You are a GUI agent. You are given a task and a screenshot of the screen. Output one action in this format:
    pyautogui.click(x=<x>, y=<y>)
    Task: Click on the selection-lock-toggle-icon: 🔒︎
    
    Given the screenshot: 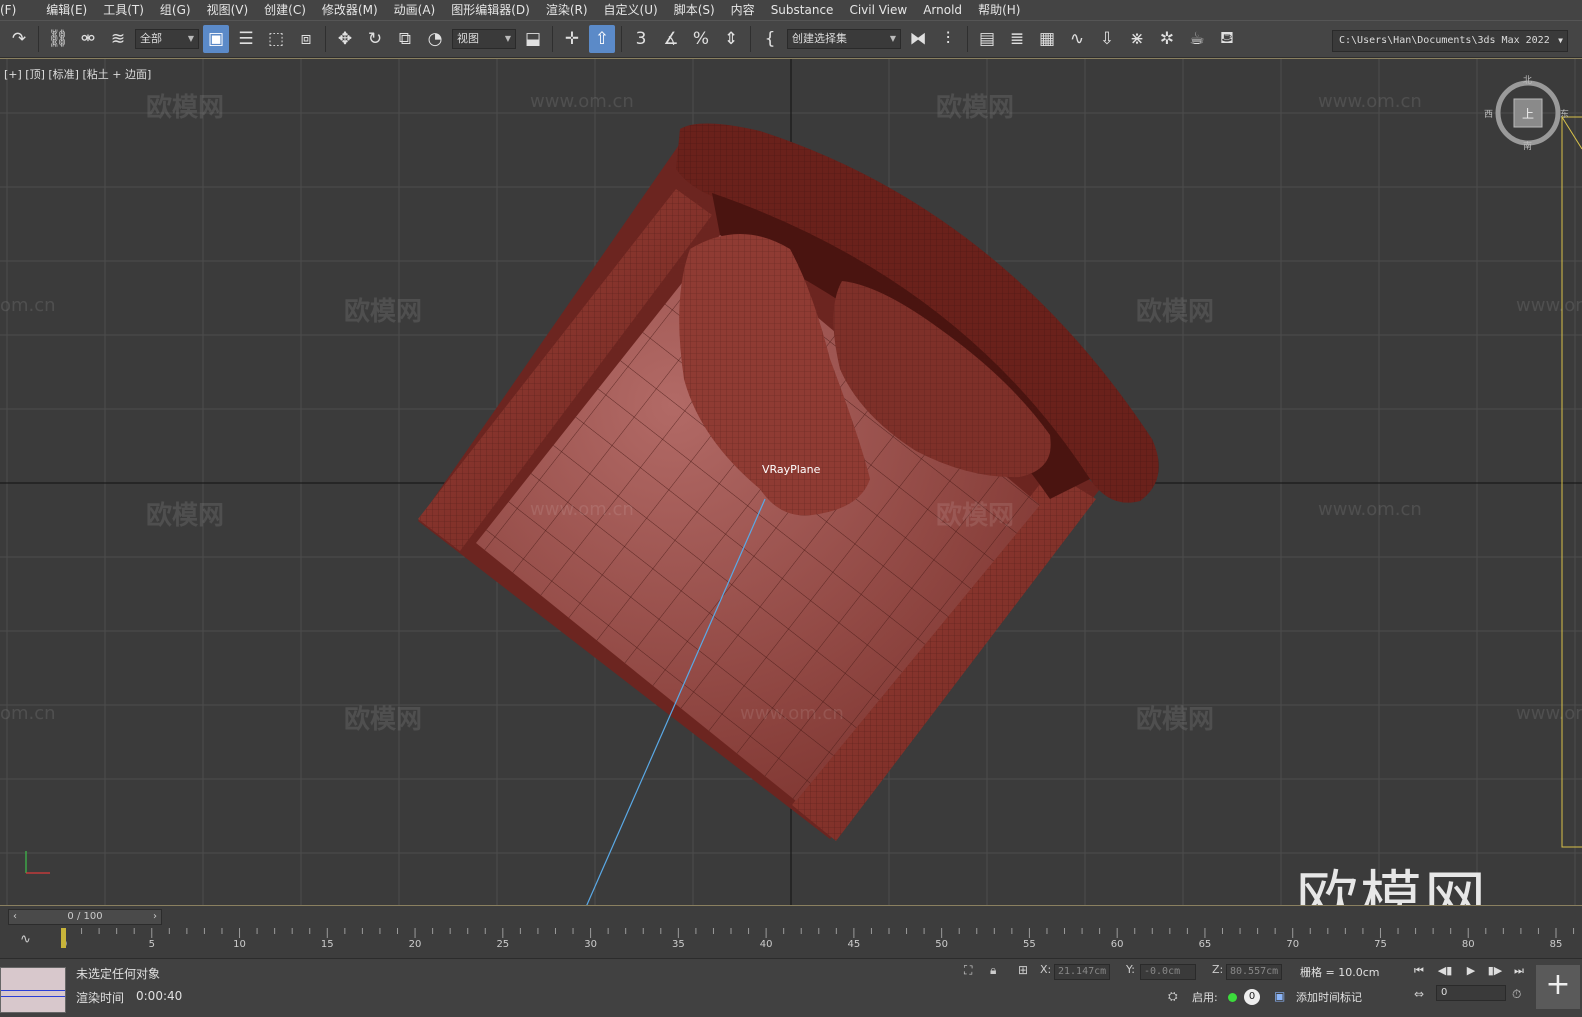 What is the action you would take?
    pyautogui.click(x=993, y=970)
    